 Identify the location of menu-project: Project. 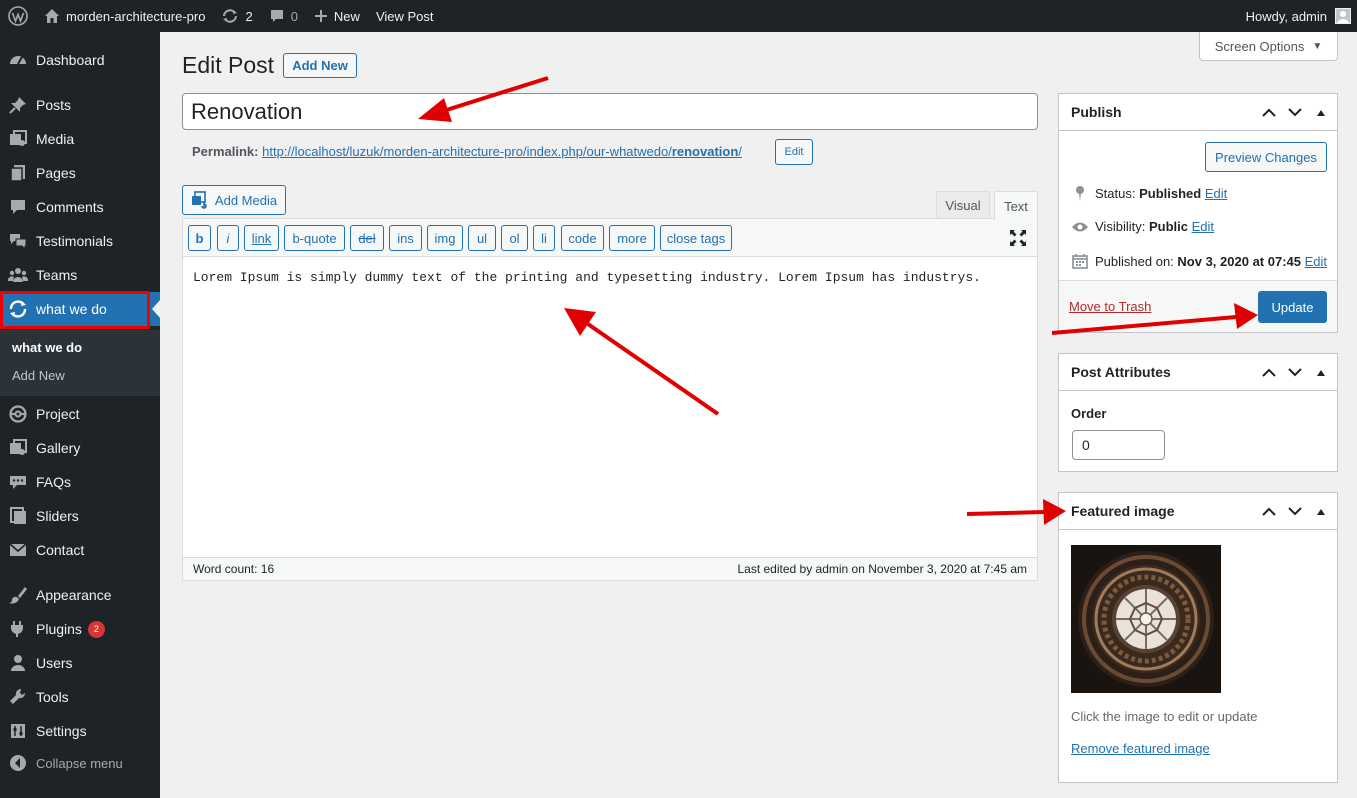
(80, 414).